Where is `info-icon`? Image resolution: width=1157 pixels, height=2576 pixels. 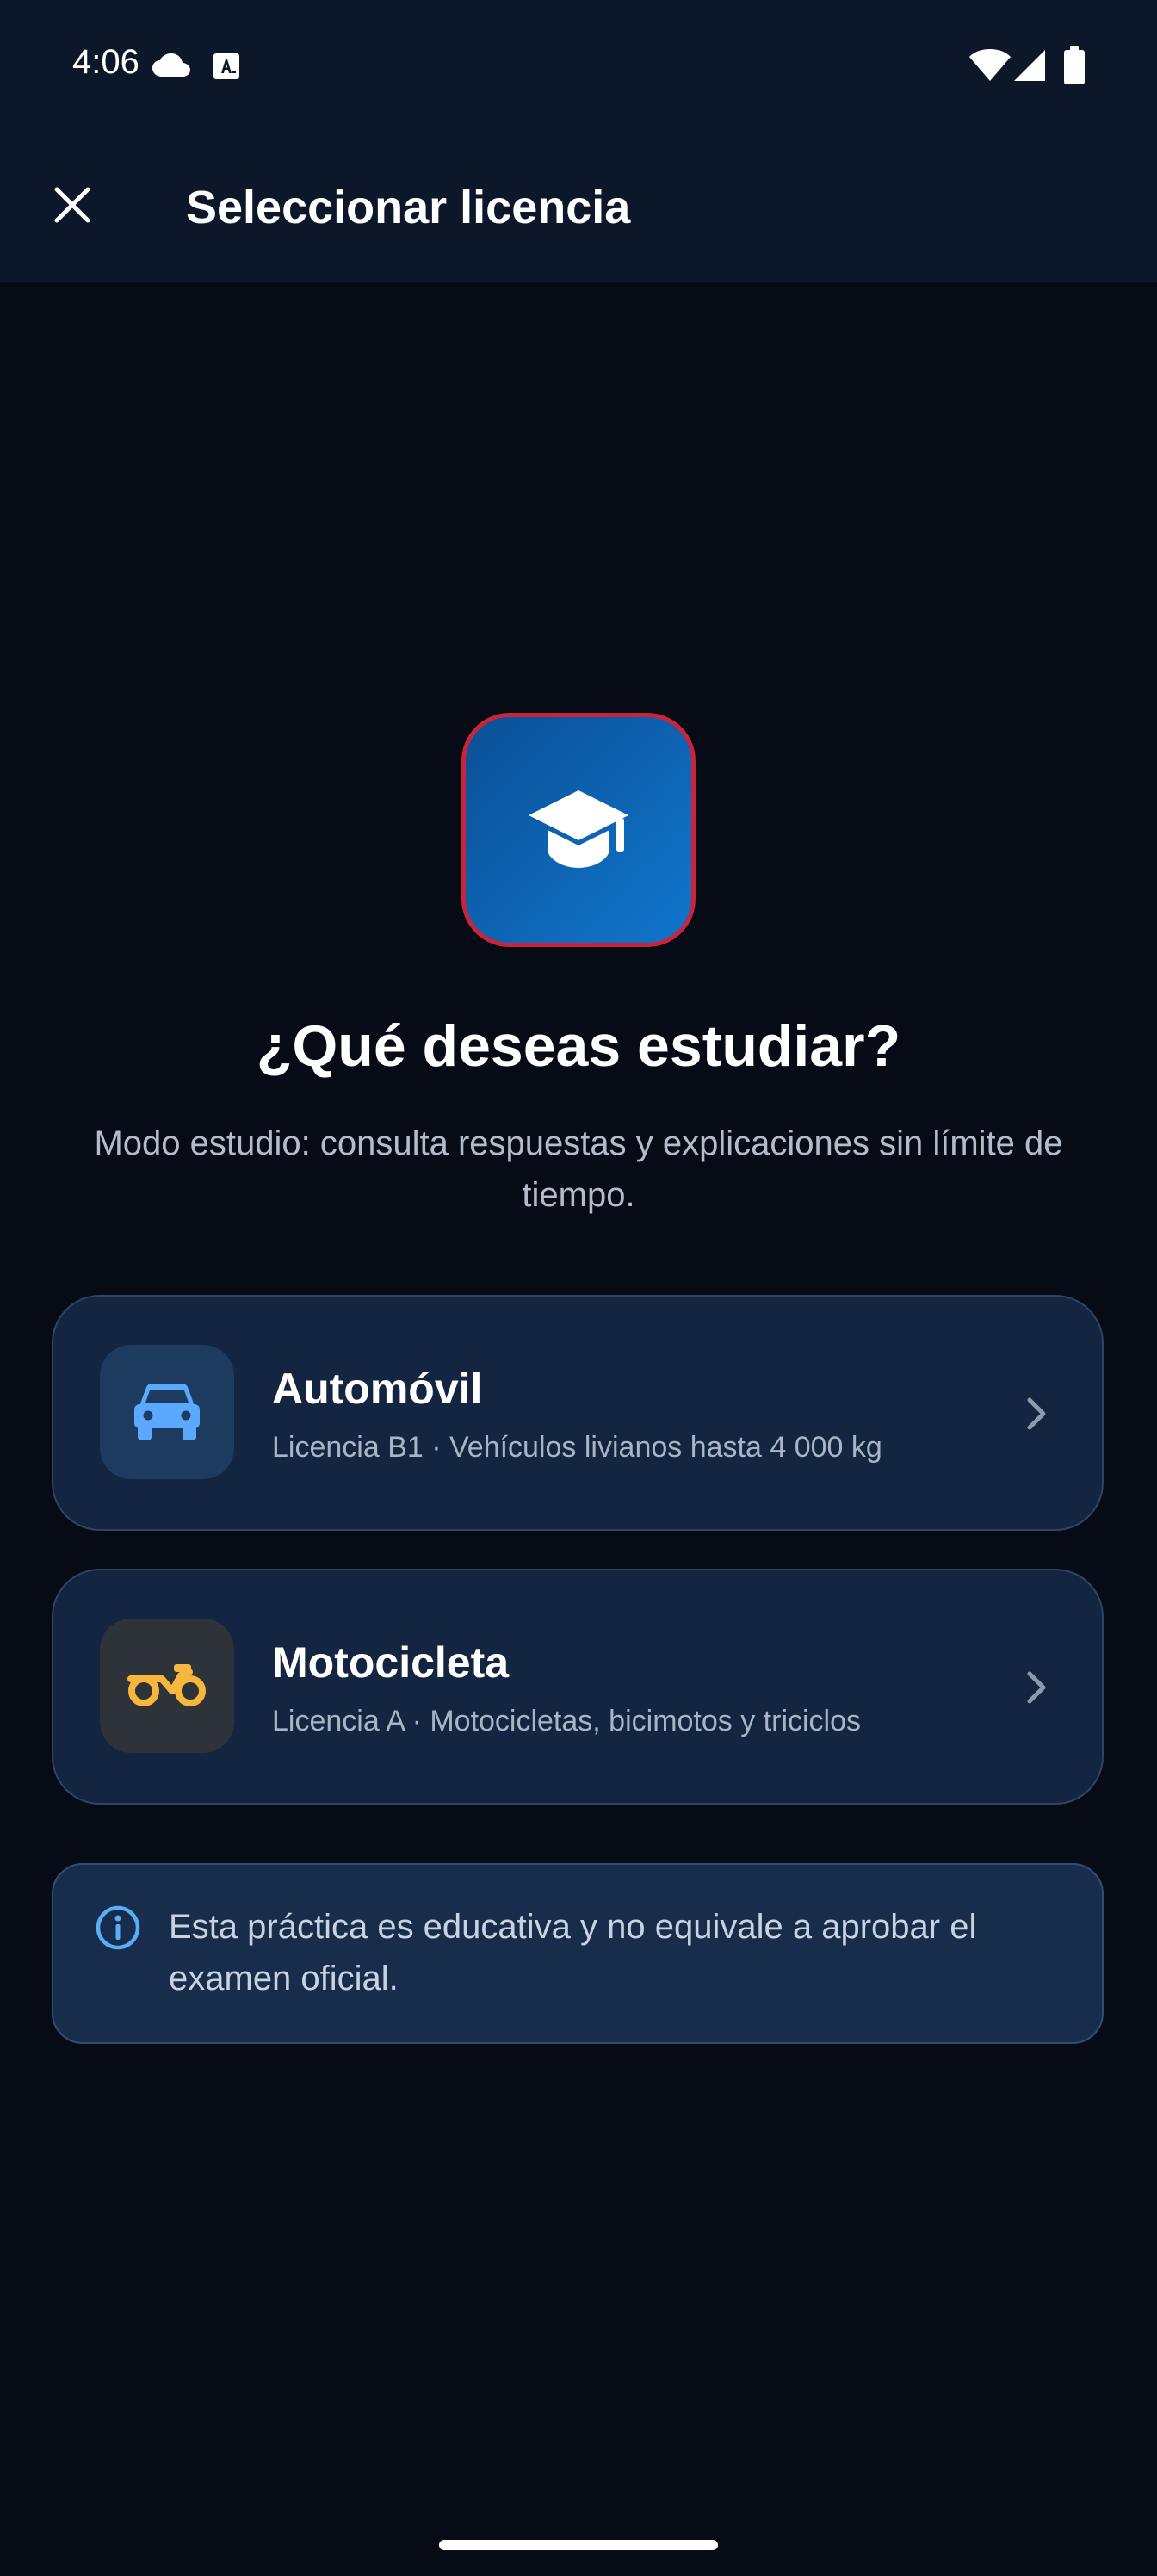 info-icon is located at coordinates (118, 1927).